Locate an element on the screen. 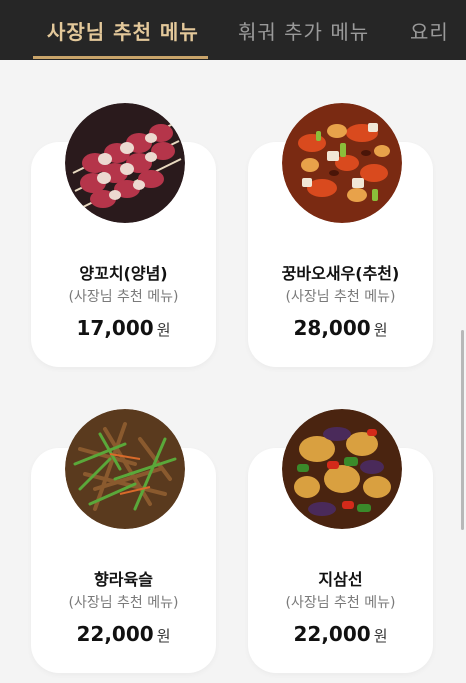 The image size is (466, 683). tab-owner-recommended: 사장님 추천 메뉴 is located at coordinates (123, 30).